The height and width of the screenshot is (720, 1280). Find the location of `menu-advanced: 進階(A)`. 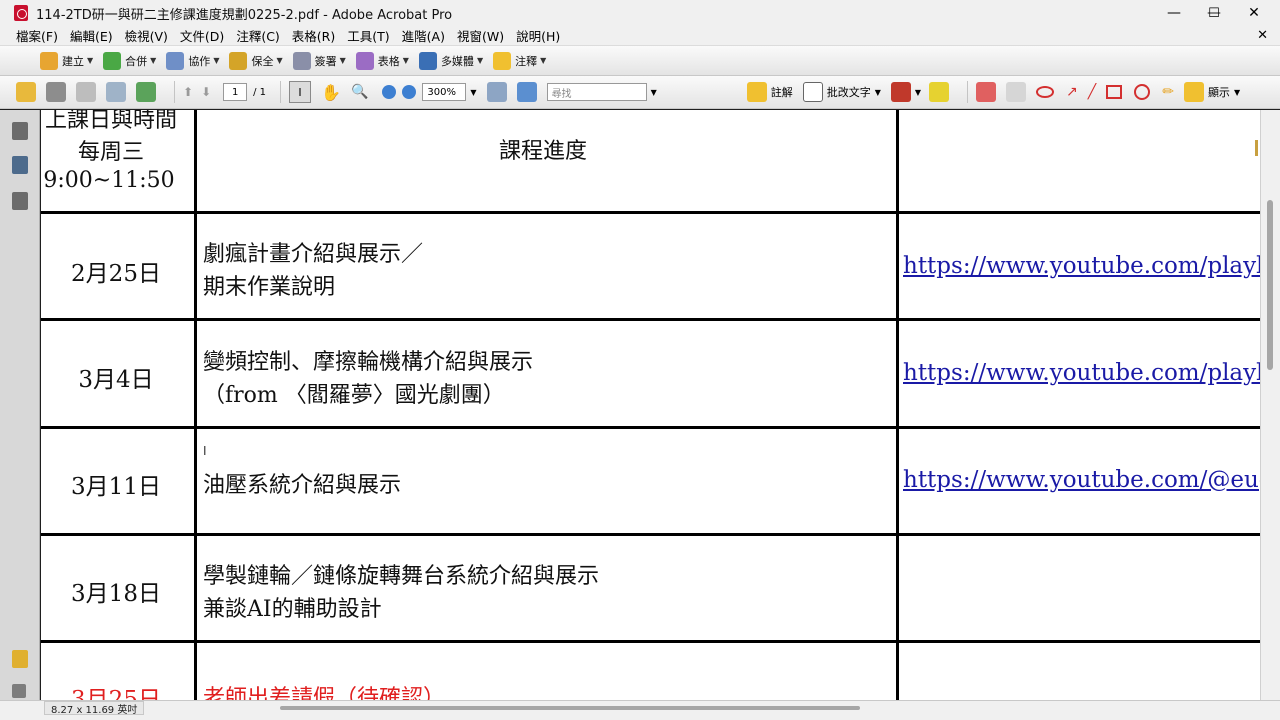

menu-advanced: 進階(A) is located at coordinates (423, 35).